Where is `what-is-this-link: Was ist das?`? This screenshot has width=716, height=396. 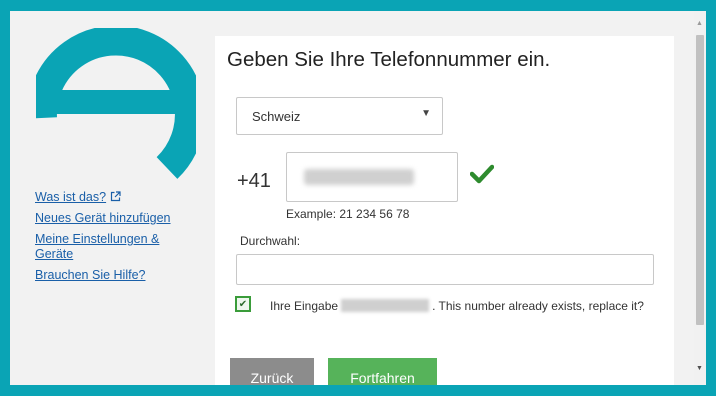 what-is-this-link: Was ist das? is located at coordinates (110, 197).